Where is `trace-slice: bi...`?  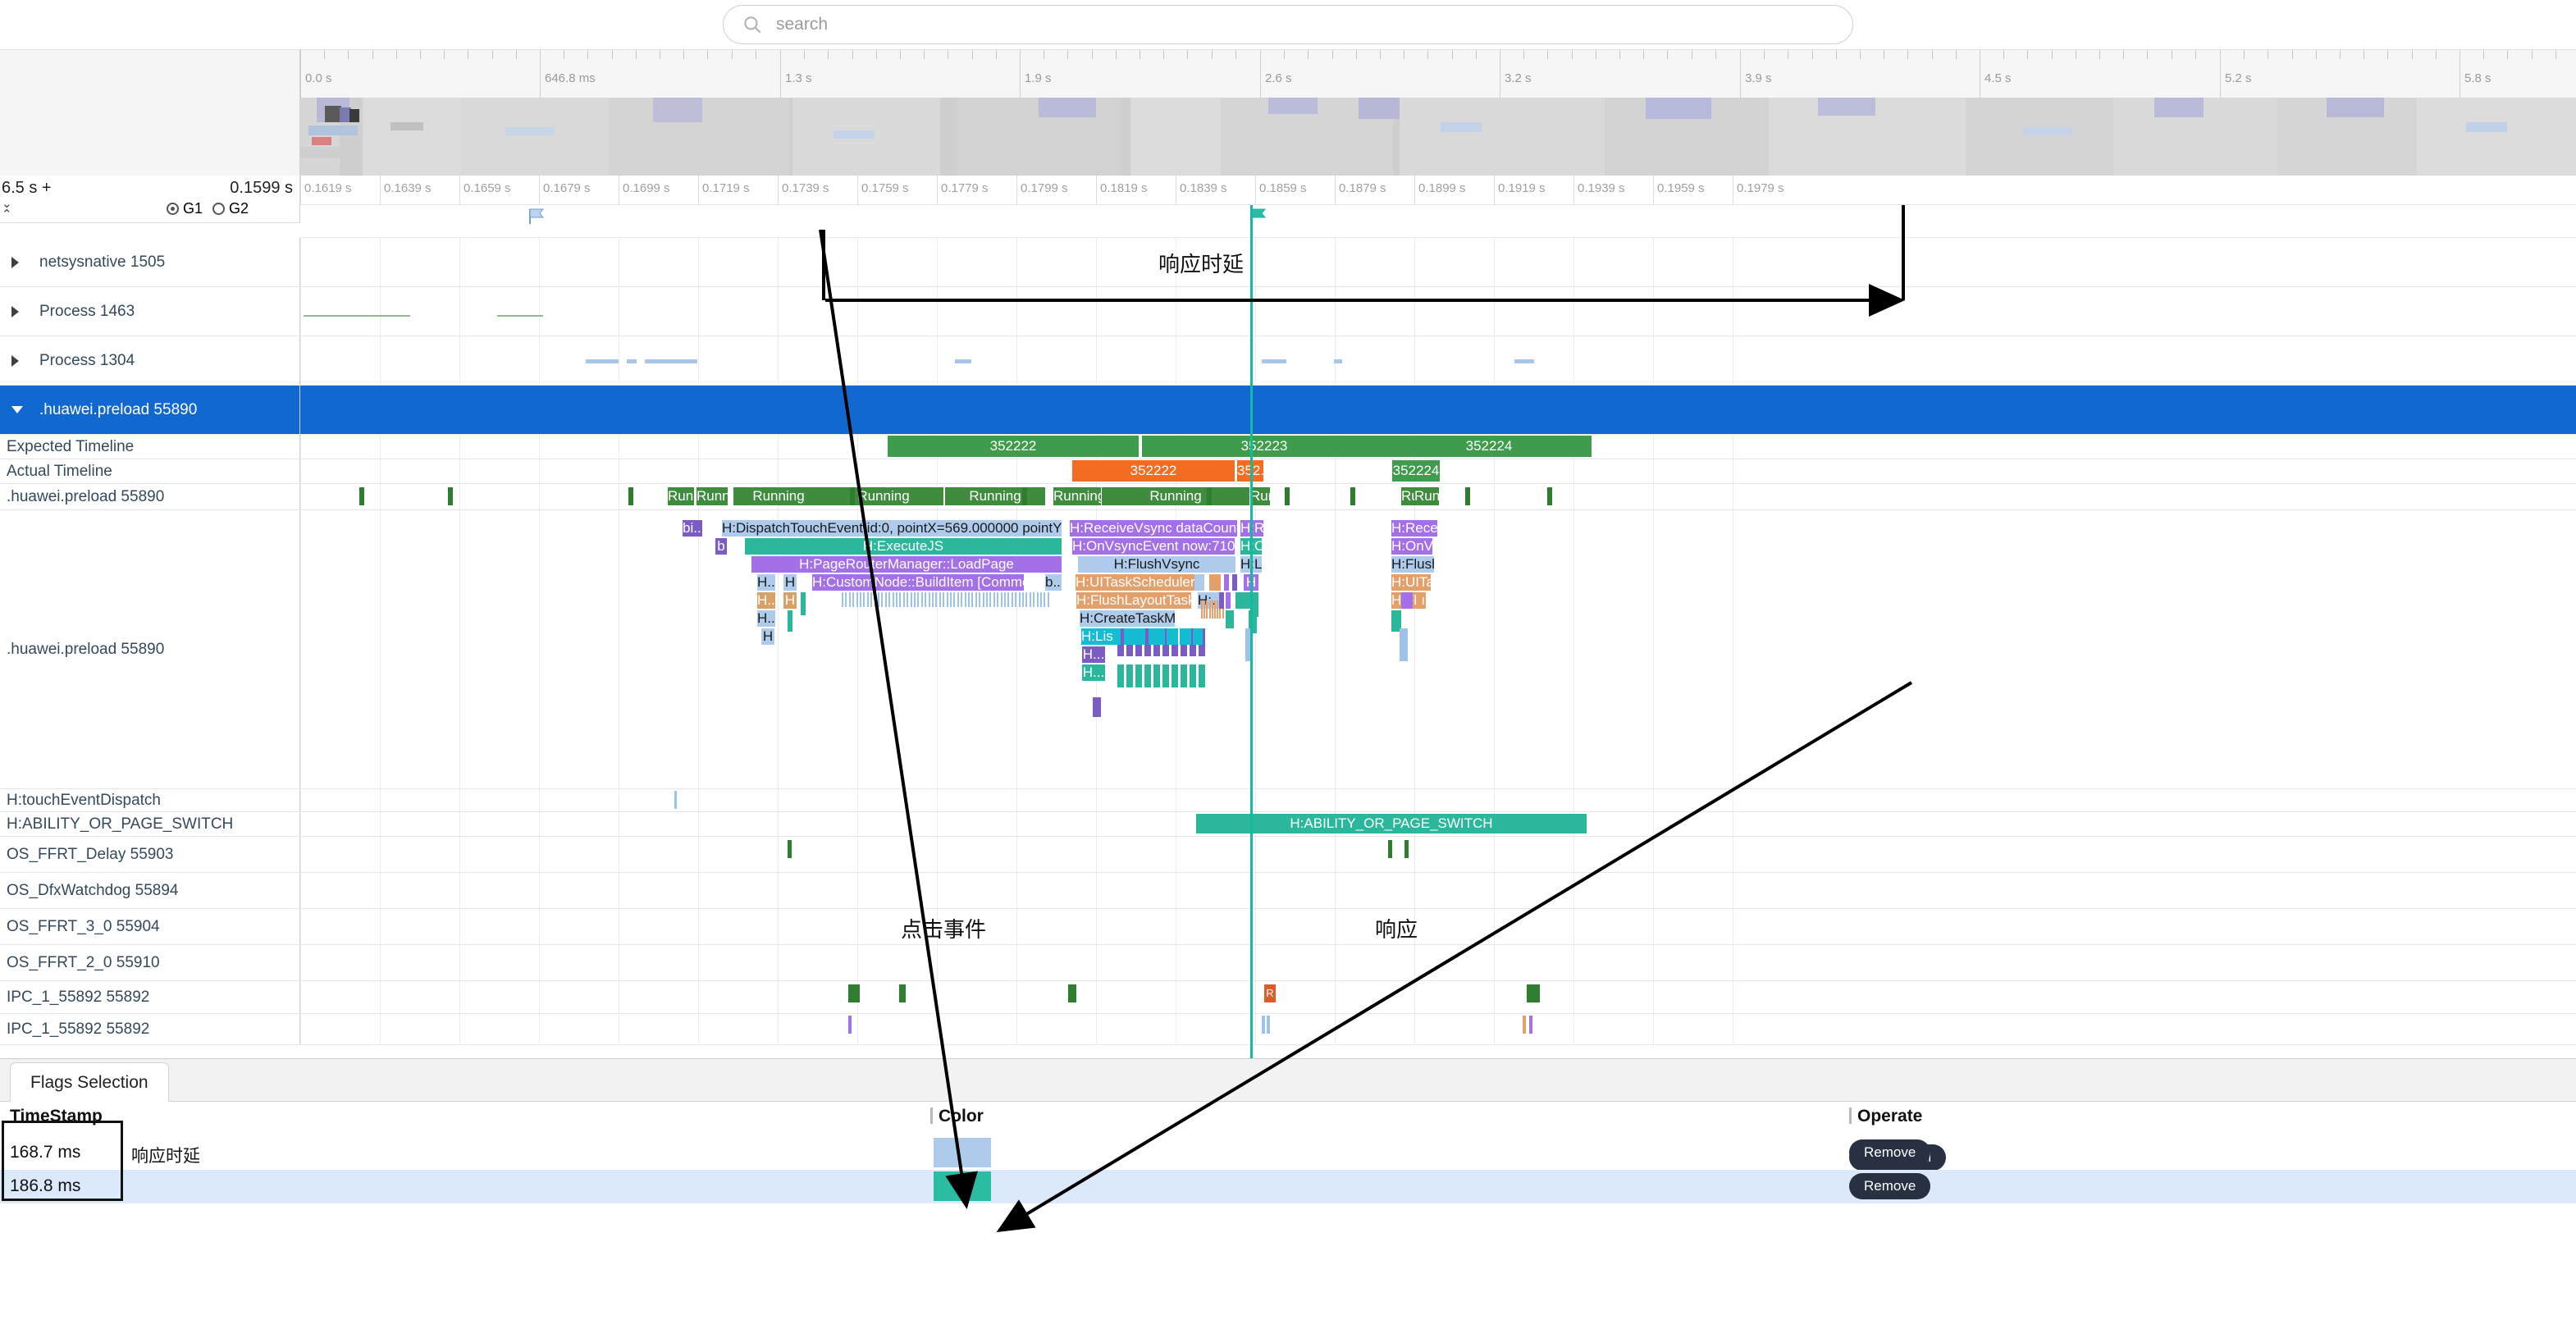
trace-slice: bi... is located at coordinates (693, 528).